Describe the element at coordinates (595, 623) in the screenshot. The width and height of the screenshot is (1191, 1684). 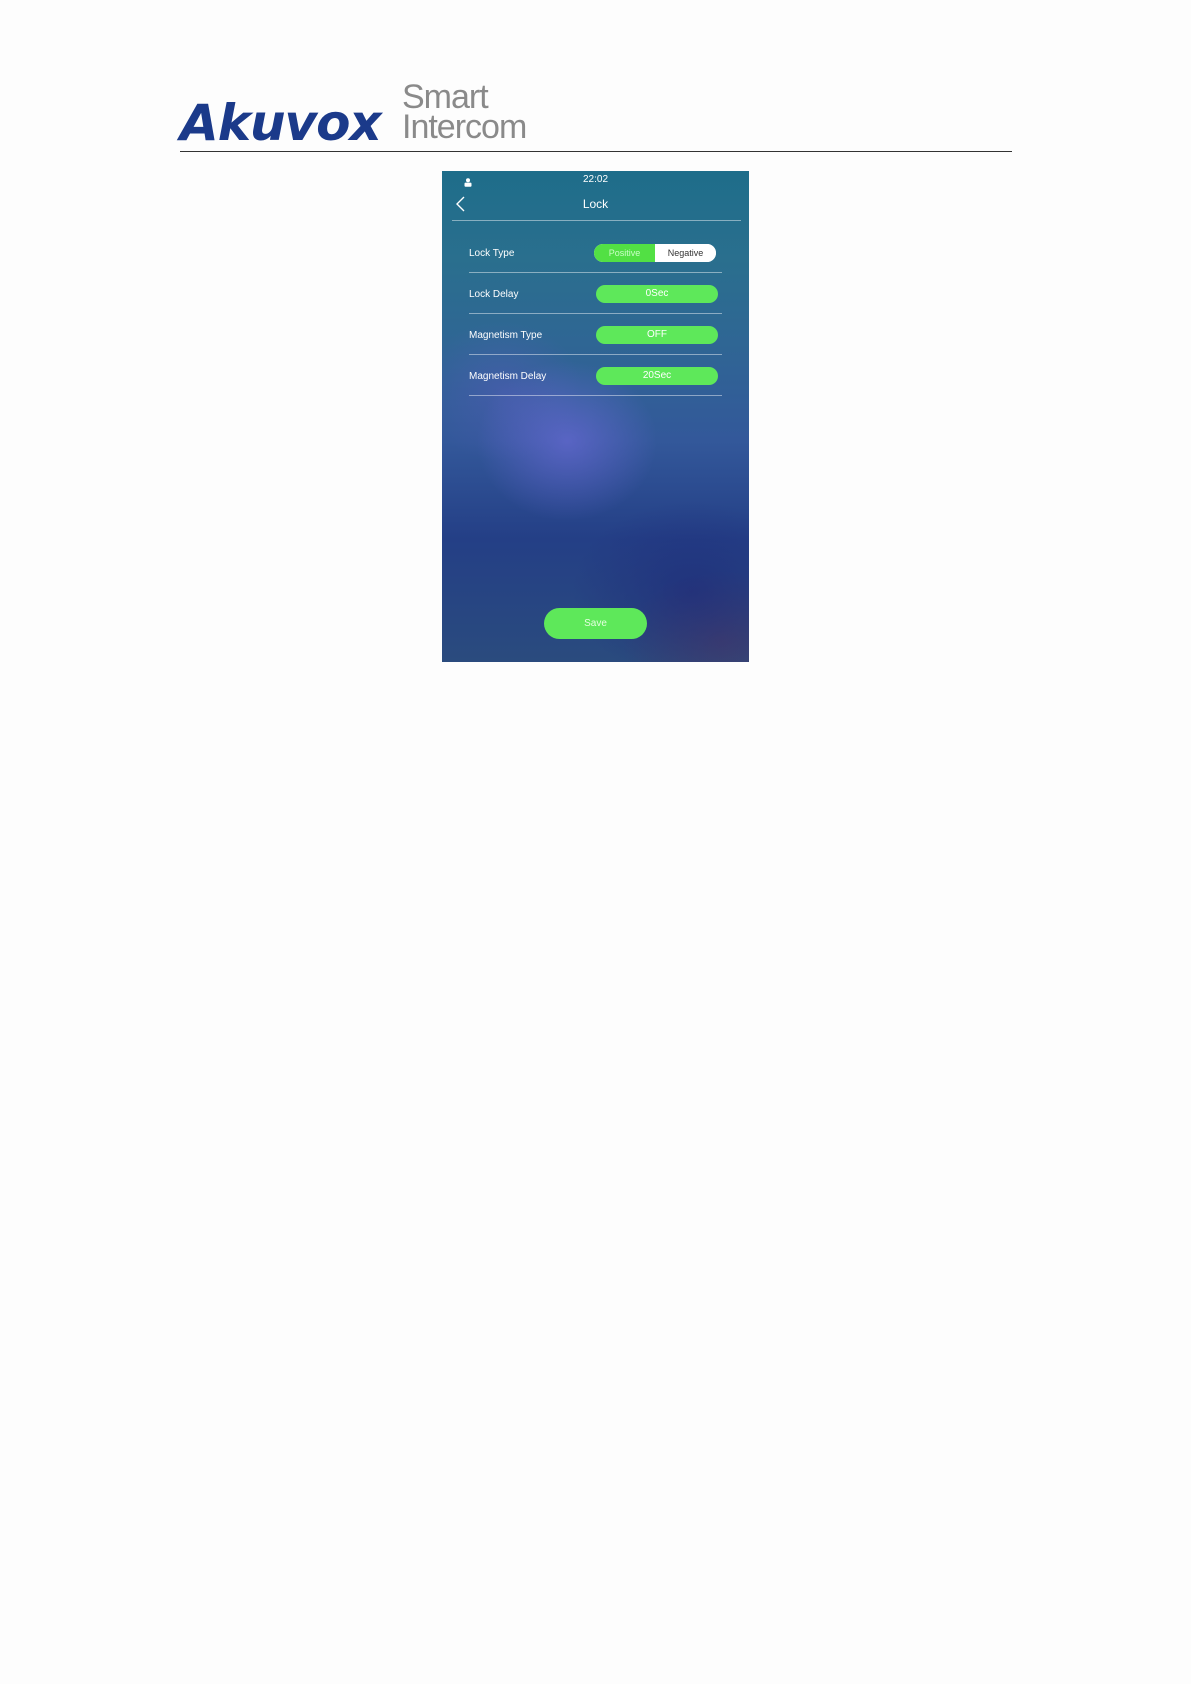
I see `save-button: Save` at that location.